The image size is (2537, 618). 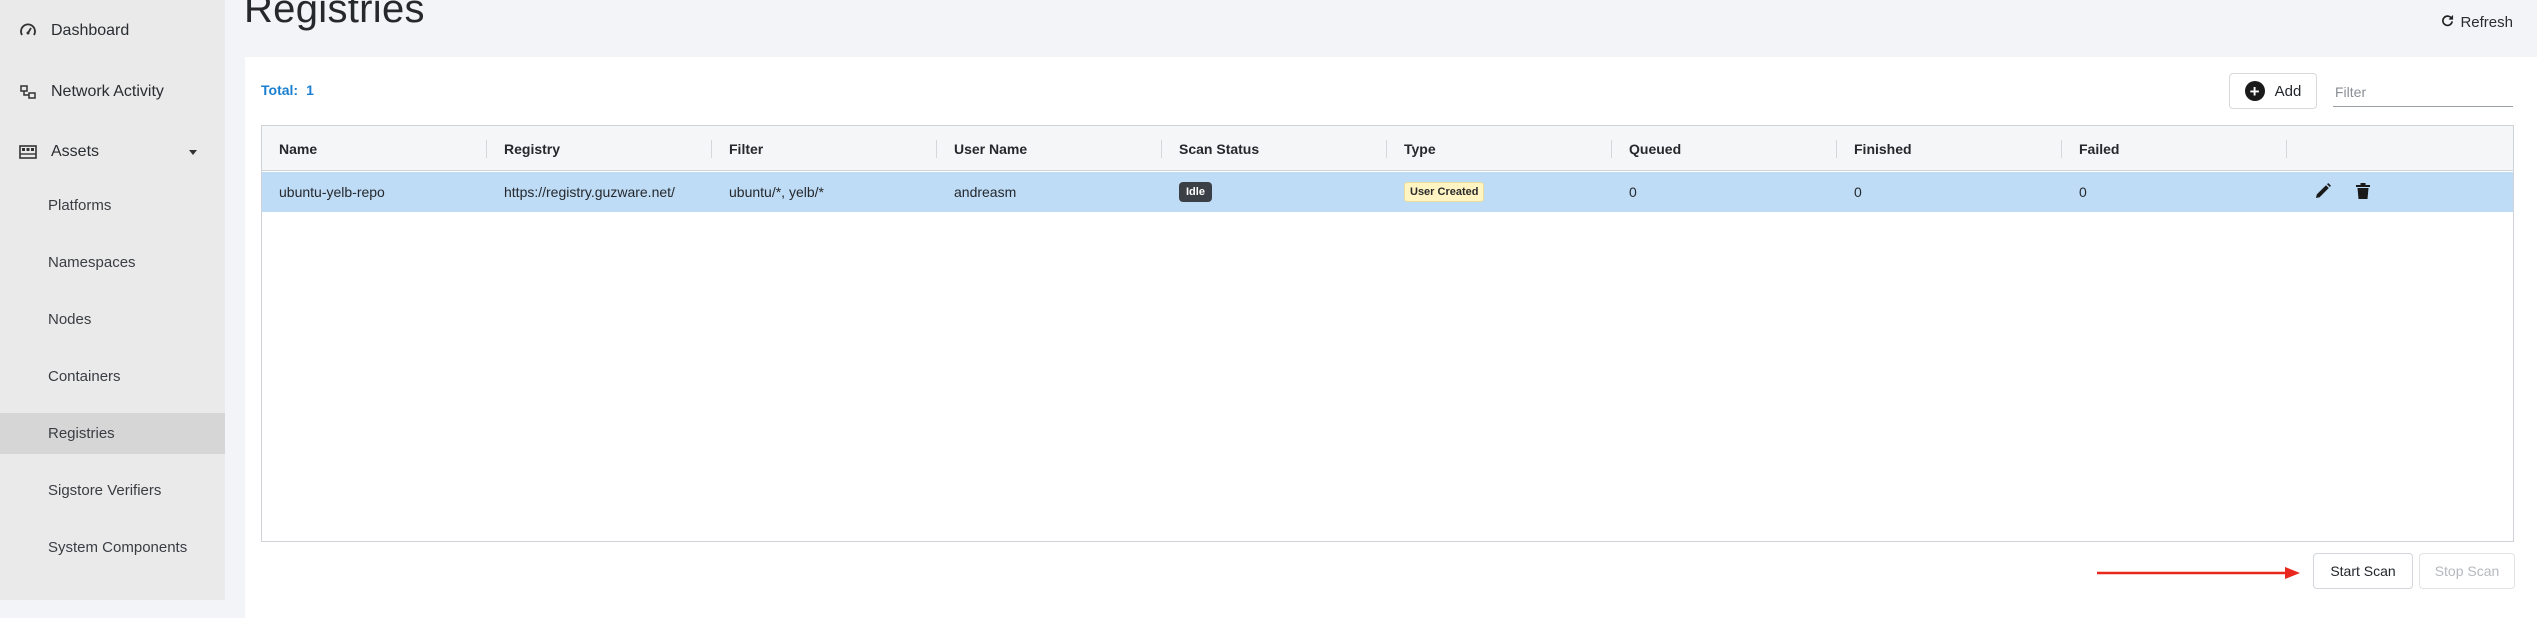 What do you see at coordinates (2198, 573) in the screenshot?
I see `annotation-arrow-icon` at bounding box center [2198, 573].